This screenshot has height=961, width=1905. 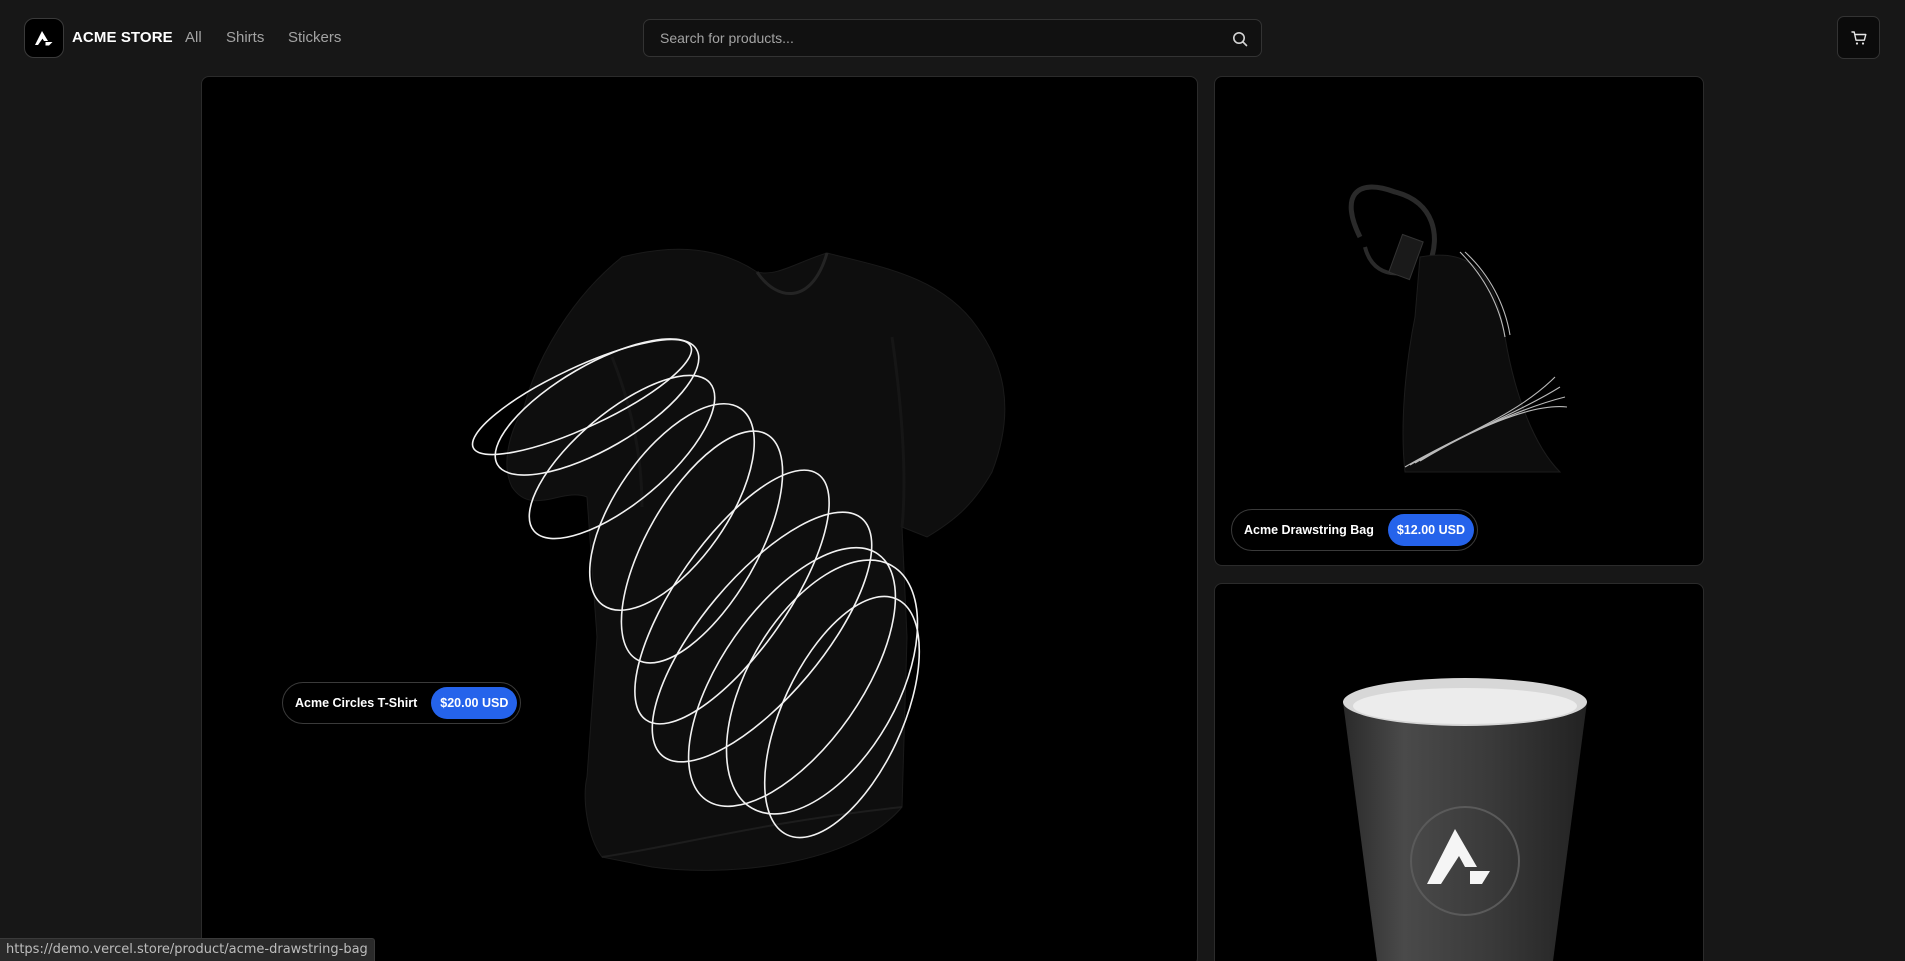 What do you see at coordinates (1309, 530) in the screenshot?
I see `product-name: Acme Drawstring Bag` at bounding box center [1309, 530].